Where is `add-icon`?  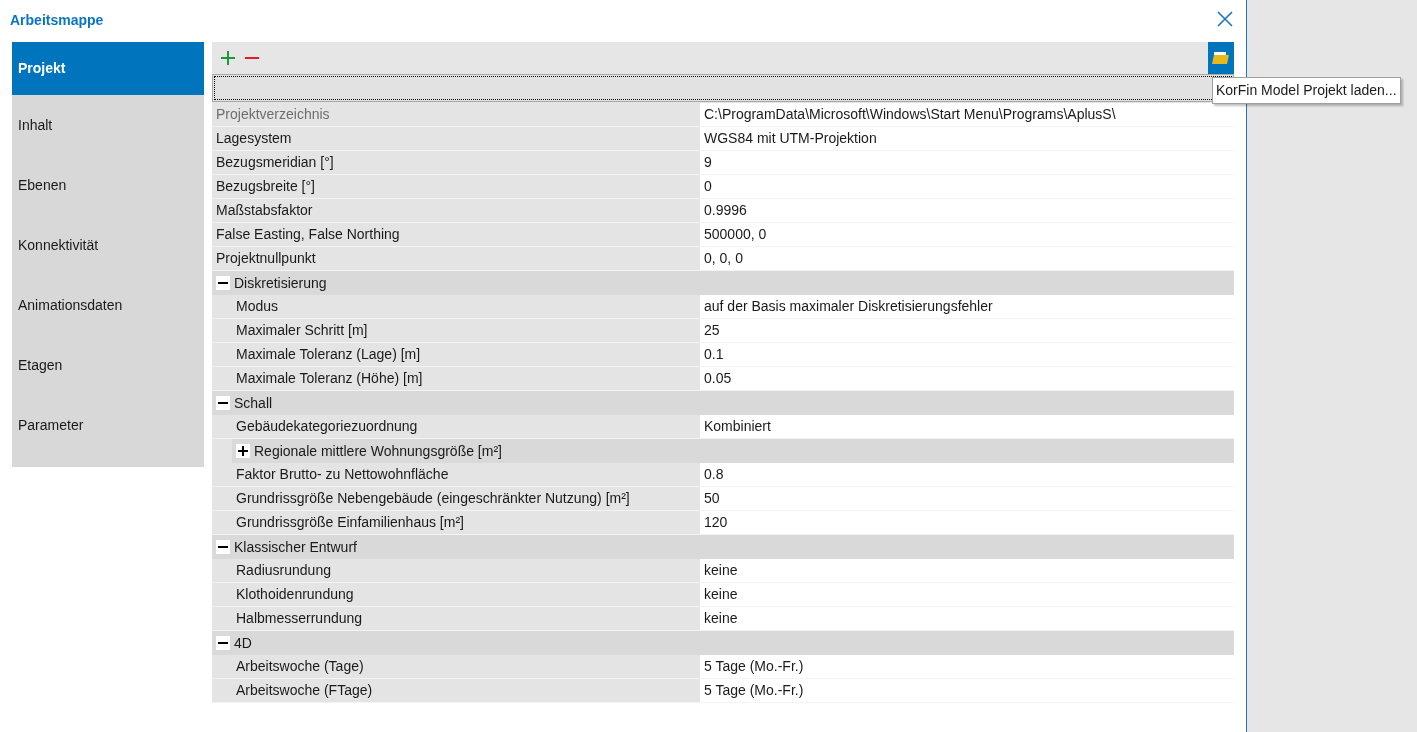 add-icon is located at coordinates (228, 58).